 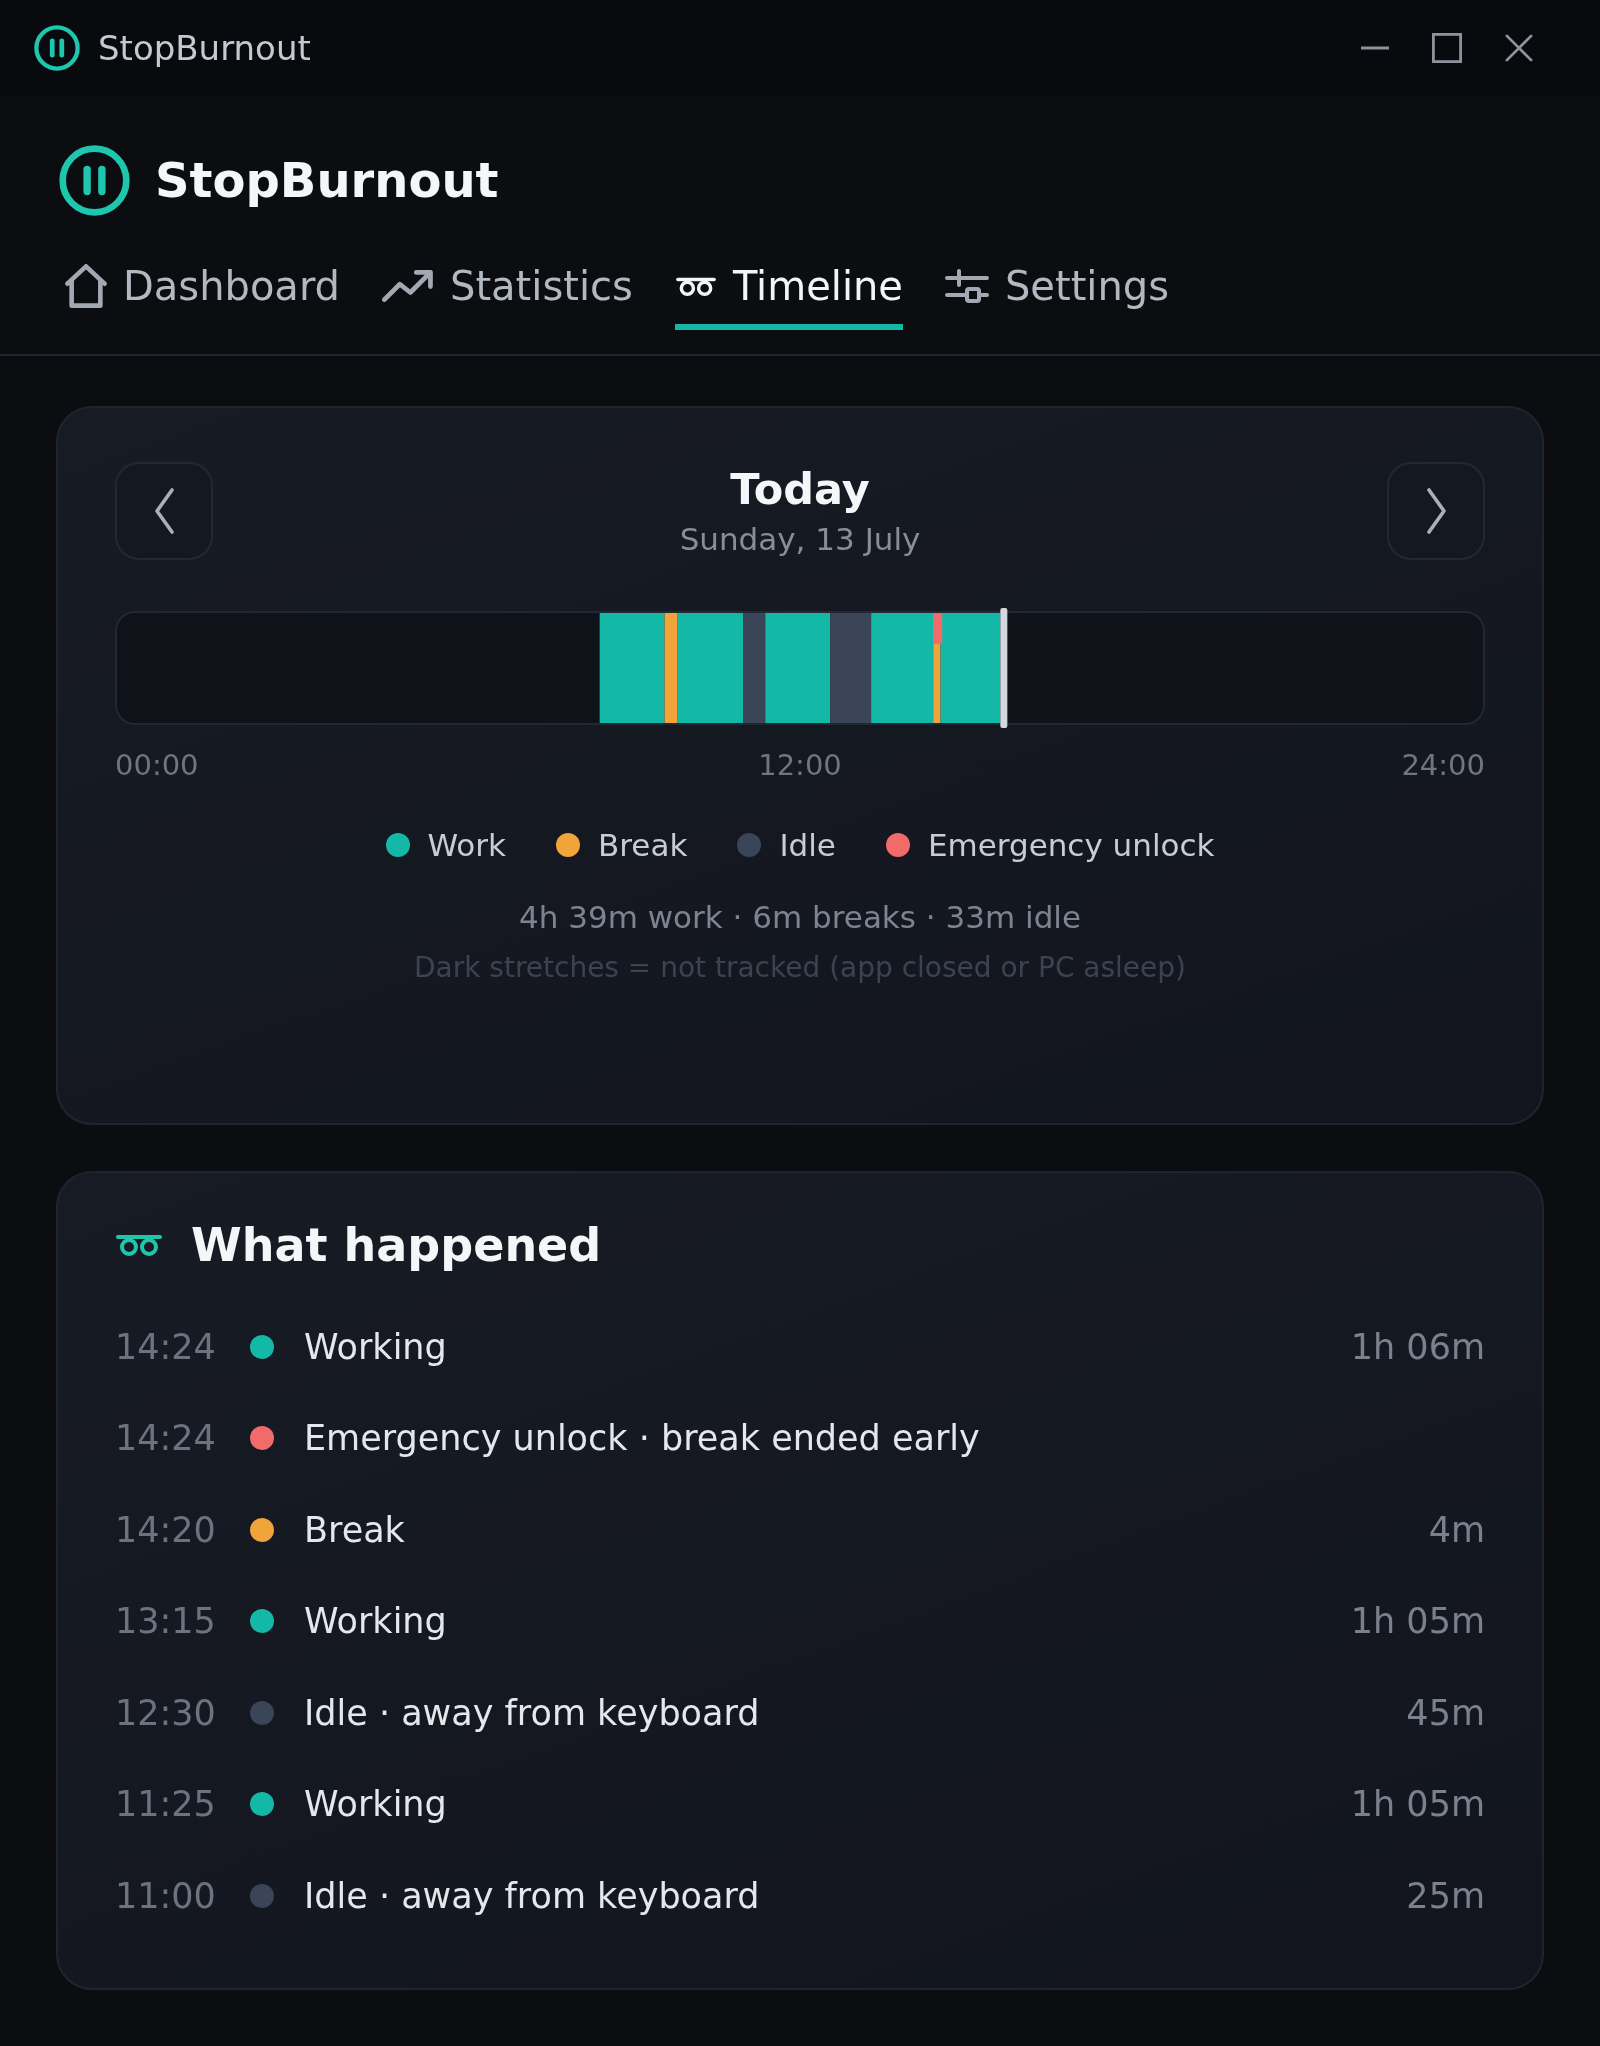 I want to click on home-icon, so click(x=86, y=286).